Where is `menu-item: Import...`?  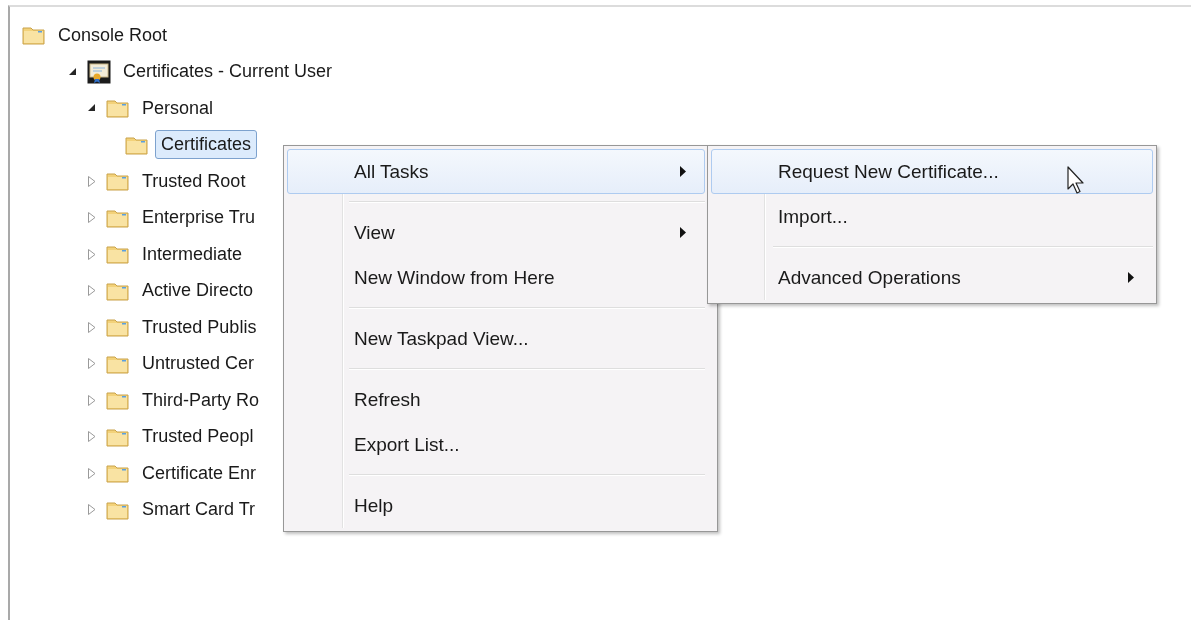
menu-item: Import... is located at coordinates (932, 216).